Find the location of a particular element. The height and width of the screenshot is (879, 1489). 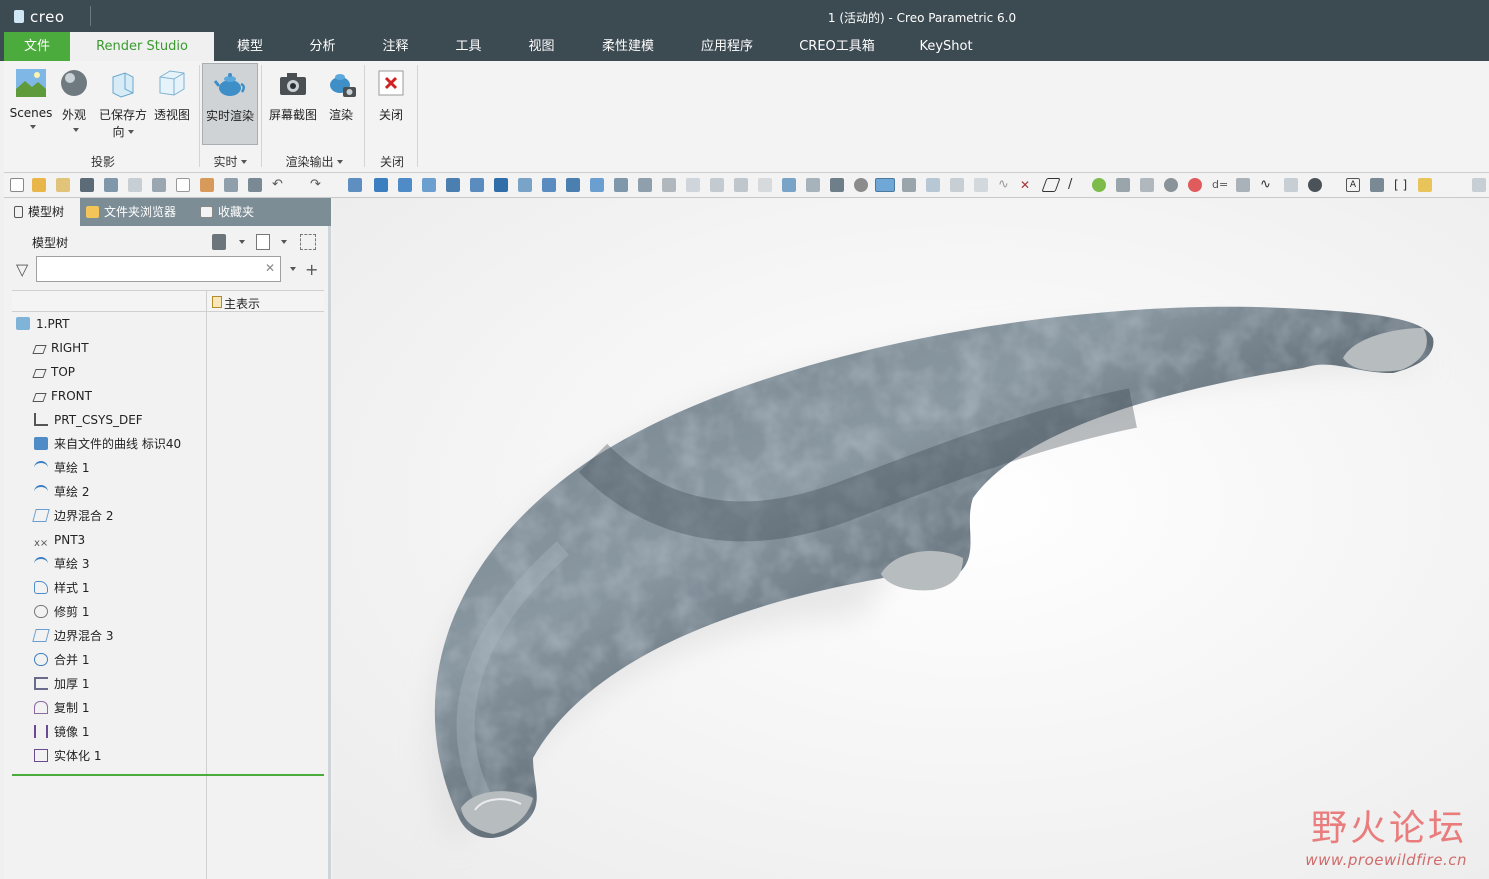

tab-model: 模型 is located at coordinates (250, 46).